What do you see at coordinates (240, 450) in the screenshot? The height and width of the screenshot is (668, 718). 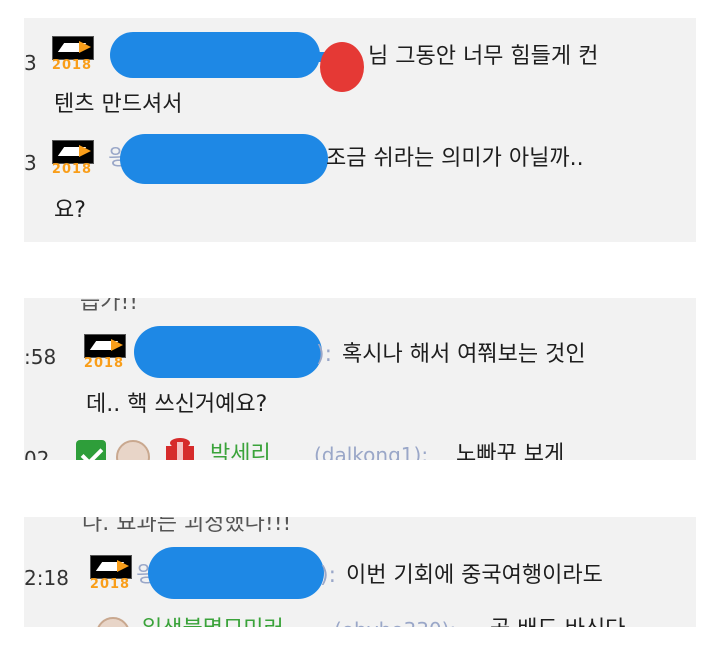 I see `username: 박세리` at bounding box center [240, 450].